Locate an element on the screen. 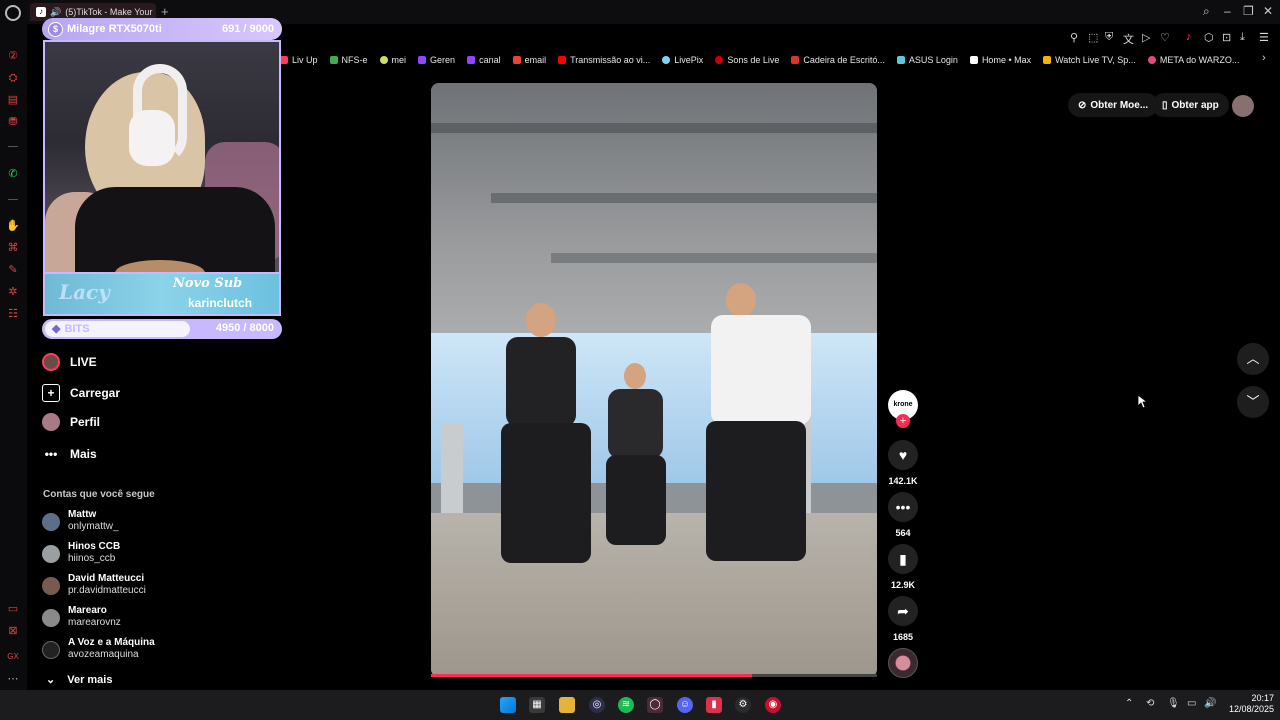 Image resolution: width=1280 pixels, height=720 pixels. minimize-button: – is located at coordinates (1227, 11).